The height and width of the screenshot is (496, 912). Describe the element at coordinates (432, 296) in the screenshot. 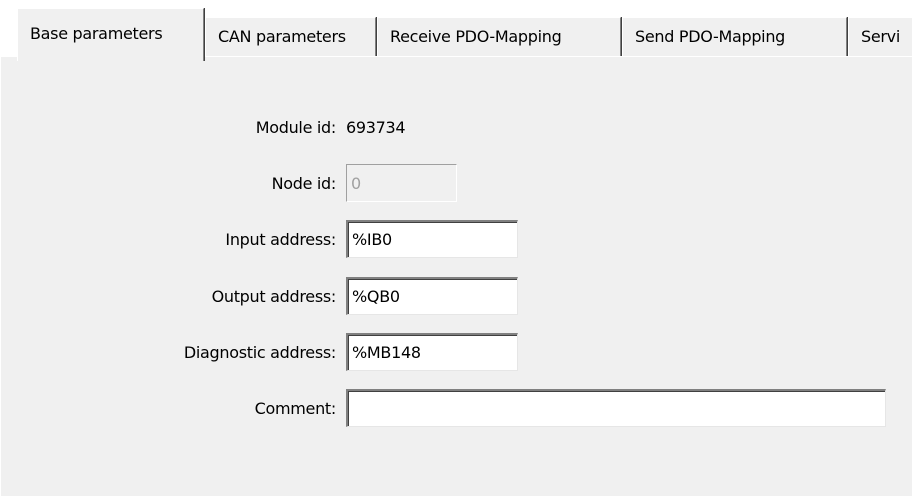

I see `output-address-field` at that location.